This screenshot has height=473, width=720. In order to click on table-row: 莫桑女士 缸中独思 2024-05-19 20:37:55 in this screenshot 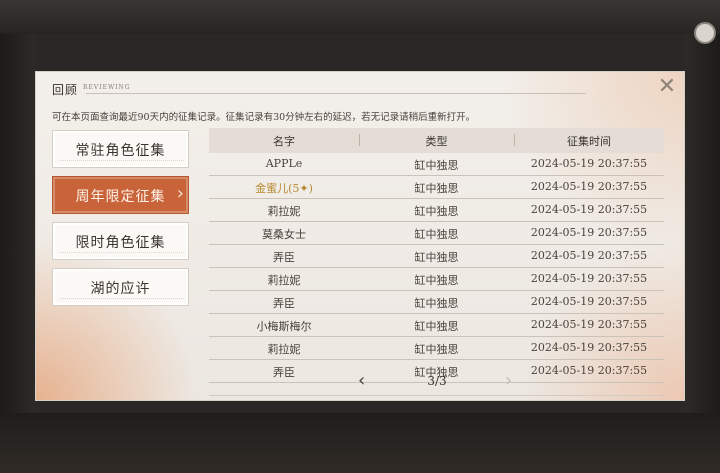, I will do `click(436, 233)`.